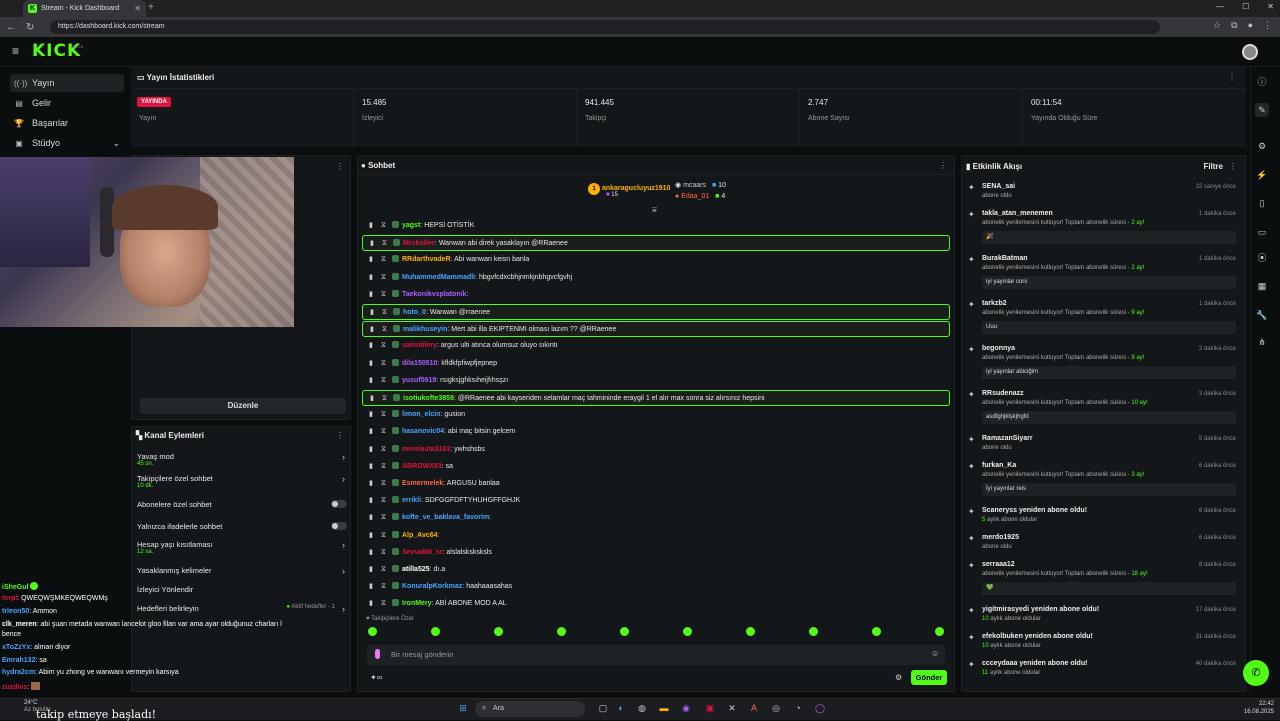 This screenshot has height=721, width=1280. Describe the element at coordinates (411, 500) in the screenshot. I see `chat-username: errikli` at that location.